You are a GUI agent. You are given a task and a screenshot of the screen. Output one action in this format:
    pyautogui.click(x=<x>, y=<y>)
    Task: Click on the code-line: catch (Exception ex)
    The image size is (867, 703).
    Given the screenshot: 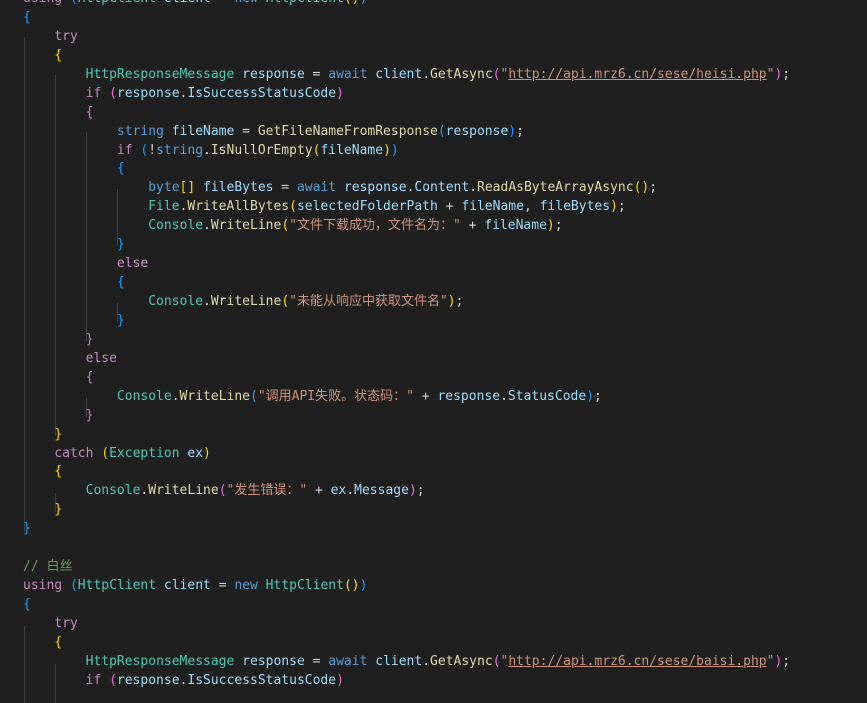 What is the action you would take?
    pyautogui.click(x=406, y=454)
    